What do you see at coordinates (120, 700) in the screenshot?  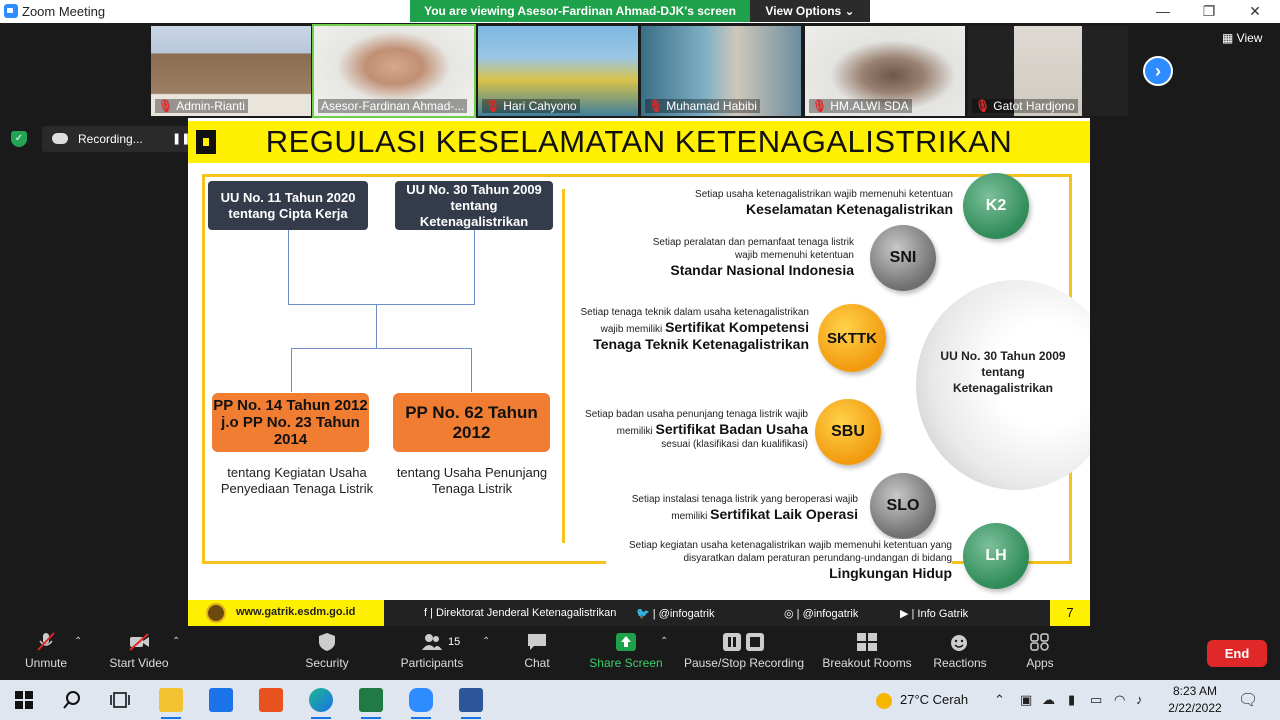 I see `task-view-icon` at bounding box center [120, 700].